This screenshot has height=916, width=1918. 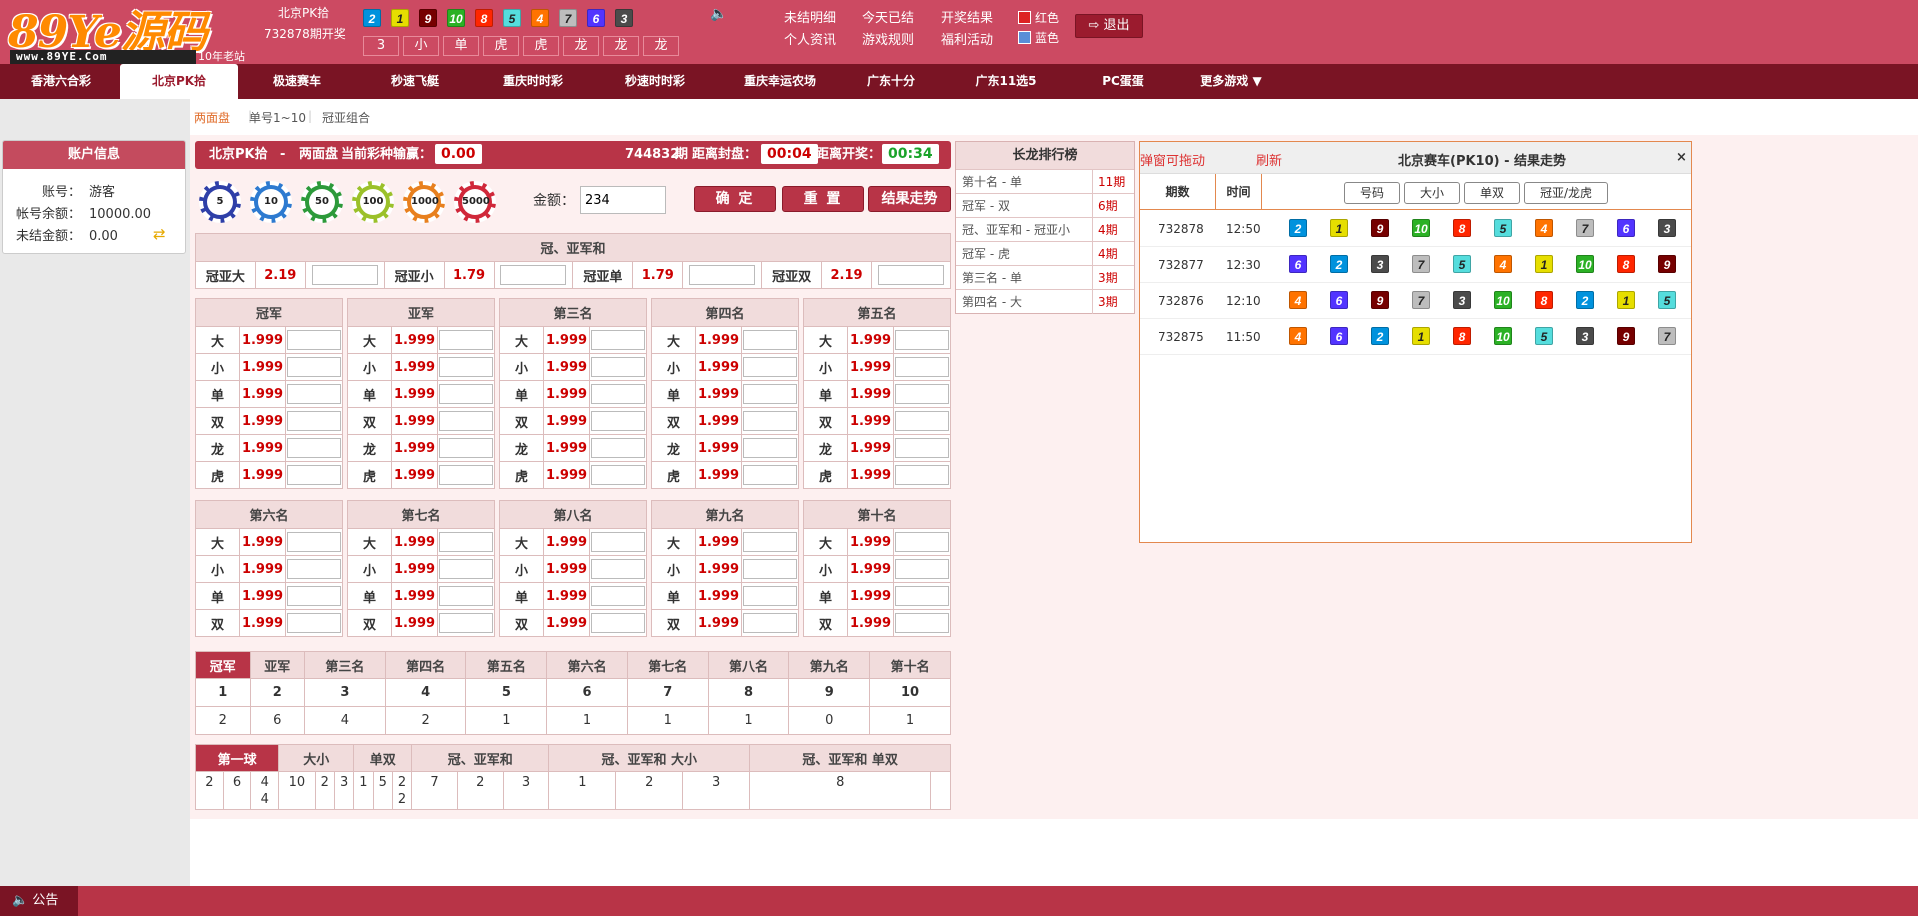 What do you see at coordinates (39, 901) in the screenshot?
I see `notice-button: 🔈 公告` at bounding box center [39, 901].